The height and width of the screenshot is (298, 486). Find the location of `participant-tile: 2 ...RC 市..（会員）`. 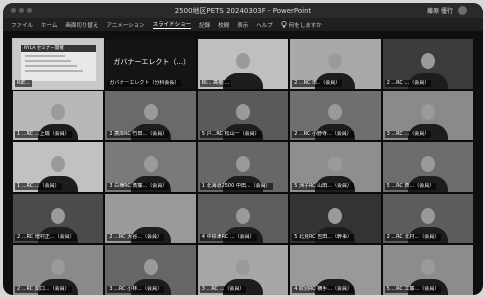

participant-tile: 2 ...RC 市..（会員） is located at coordinates (335, 64).